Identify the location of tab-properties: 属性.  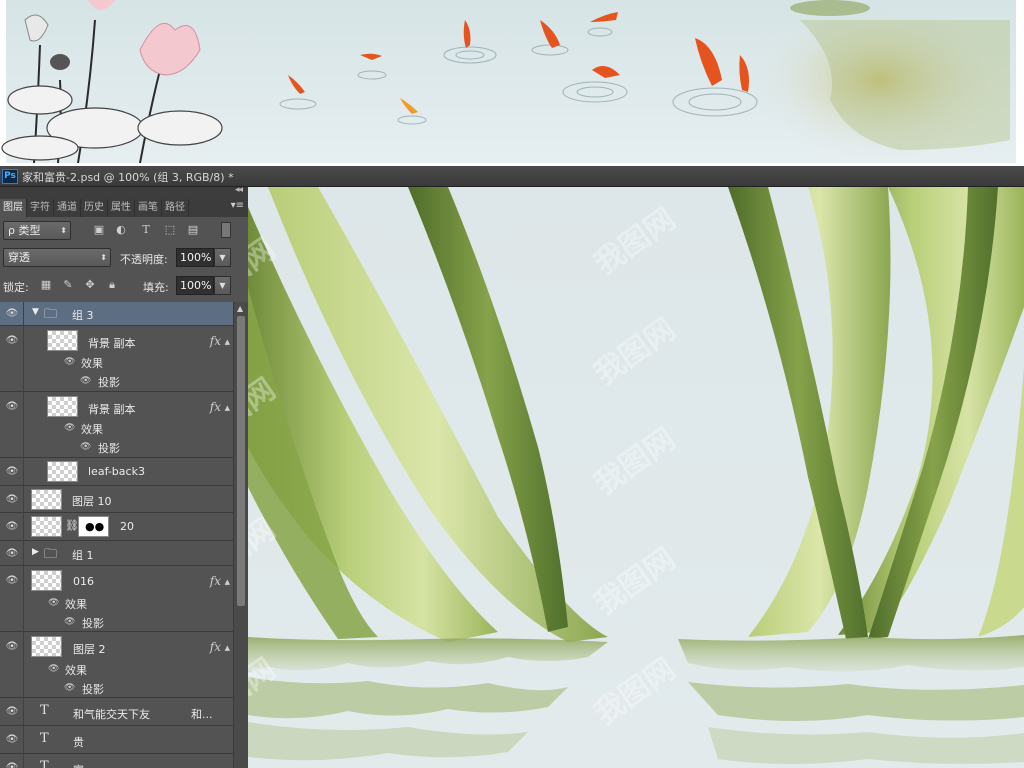
(121, 208).